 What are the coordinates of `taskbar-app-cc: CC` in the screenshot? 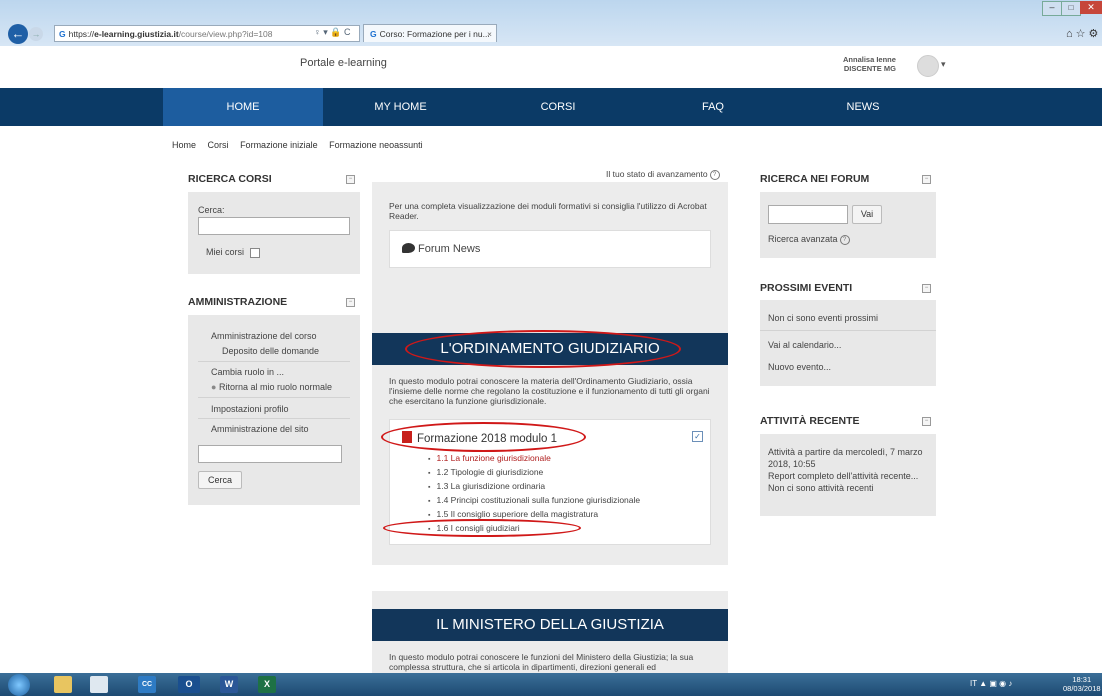 It's located at (147, 684).